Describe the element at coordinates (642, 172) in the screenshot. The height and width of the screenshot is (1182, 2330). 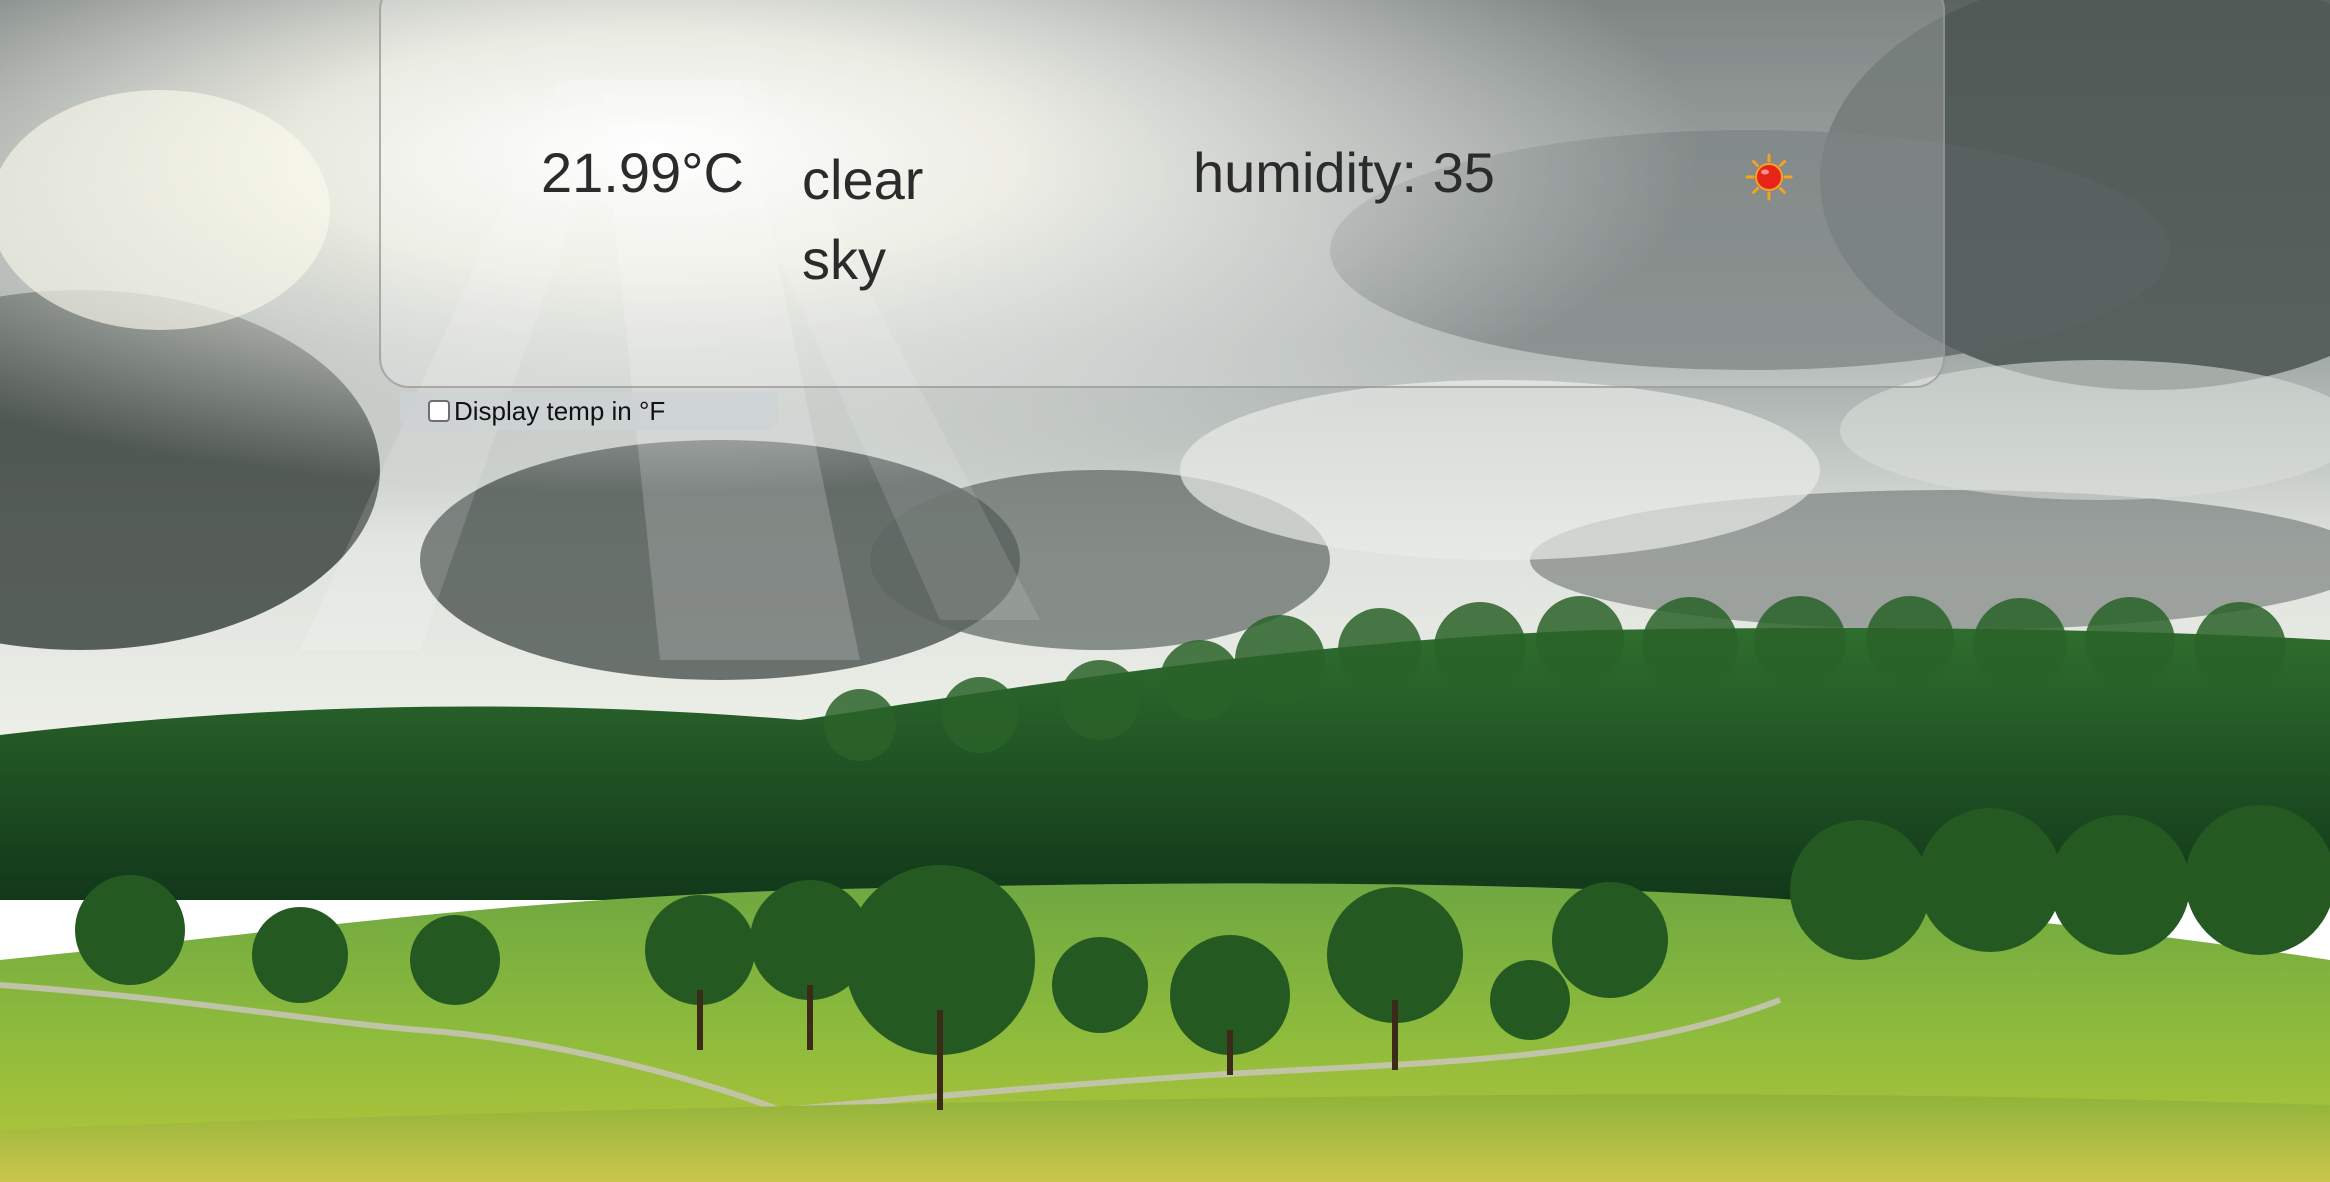
I see `temperature-value: 21.99°C` at that location.